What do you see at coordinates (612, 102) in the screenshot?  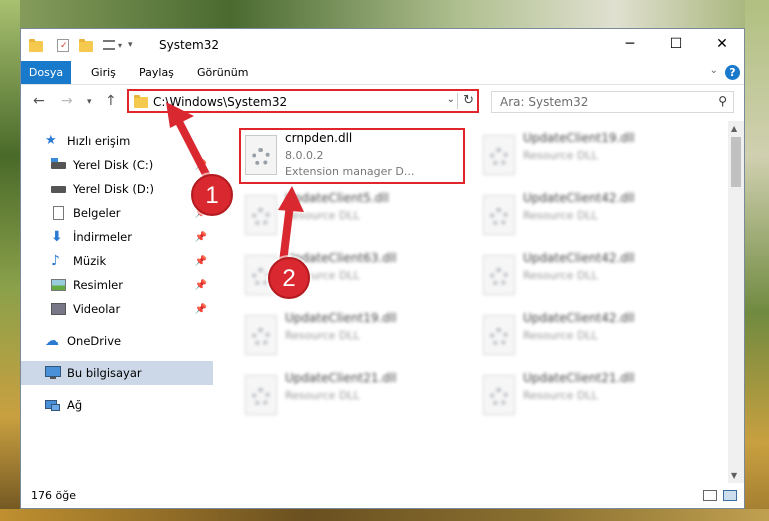 I see `search-input: Ara: System32 ⚲` at bounding box center [612, 102].